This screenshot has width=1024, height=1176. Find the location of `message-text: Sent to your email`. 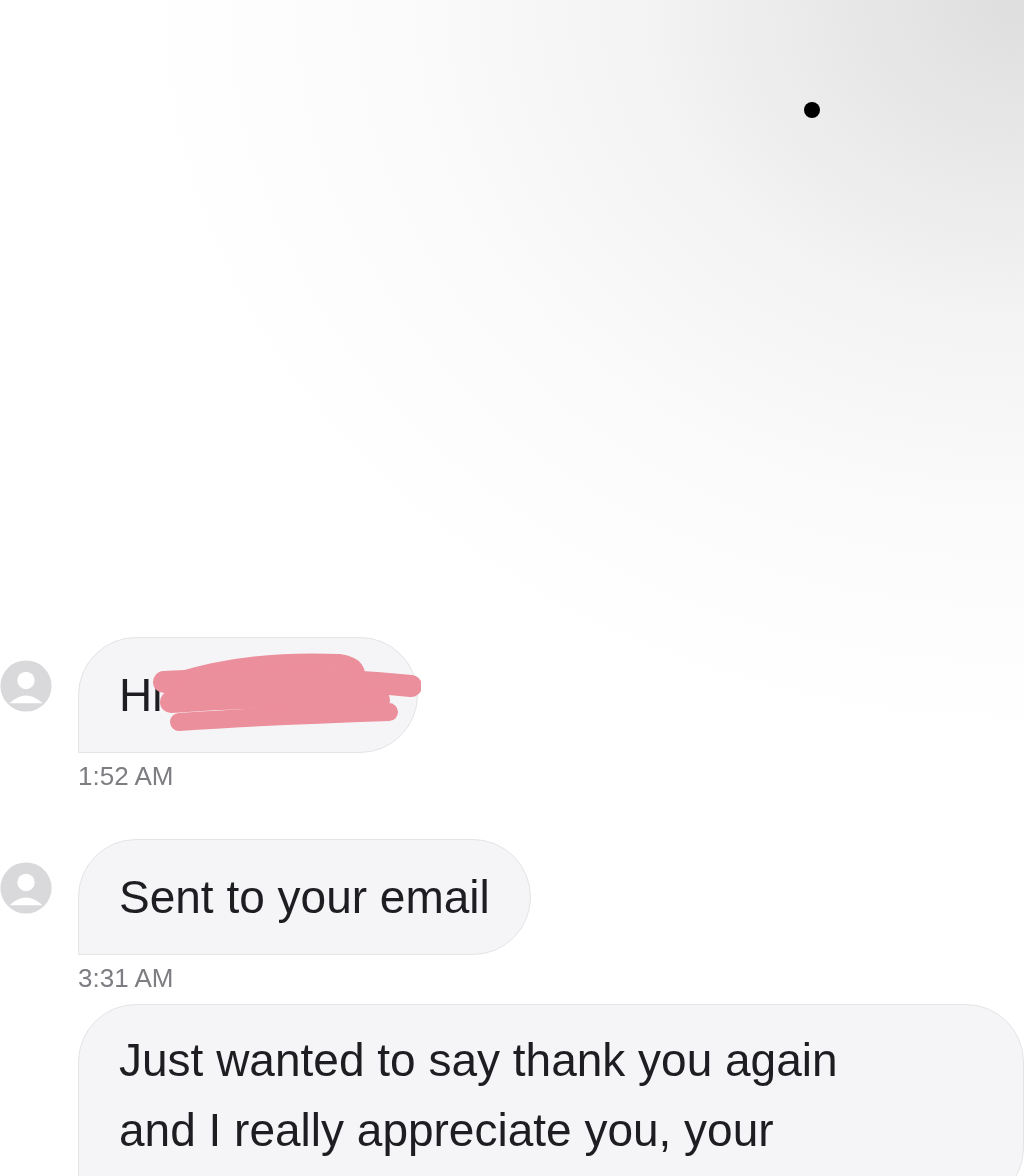

message-text: Sent to your email is located at coordinates (304, 897).